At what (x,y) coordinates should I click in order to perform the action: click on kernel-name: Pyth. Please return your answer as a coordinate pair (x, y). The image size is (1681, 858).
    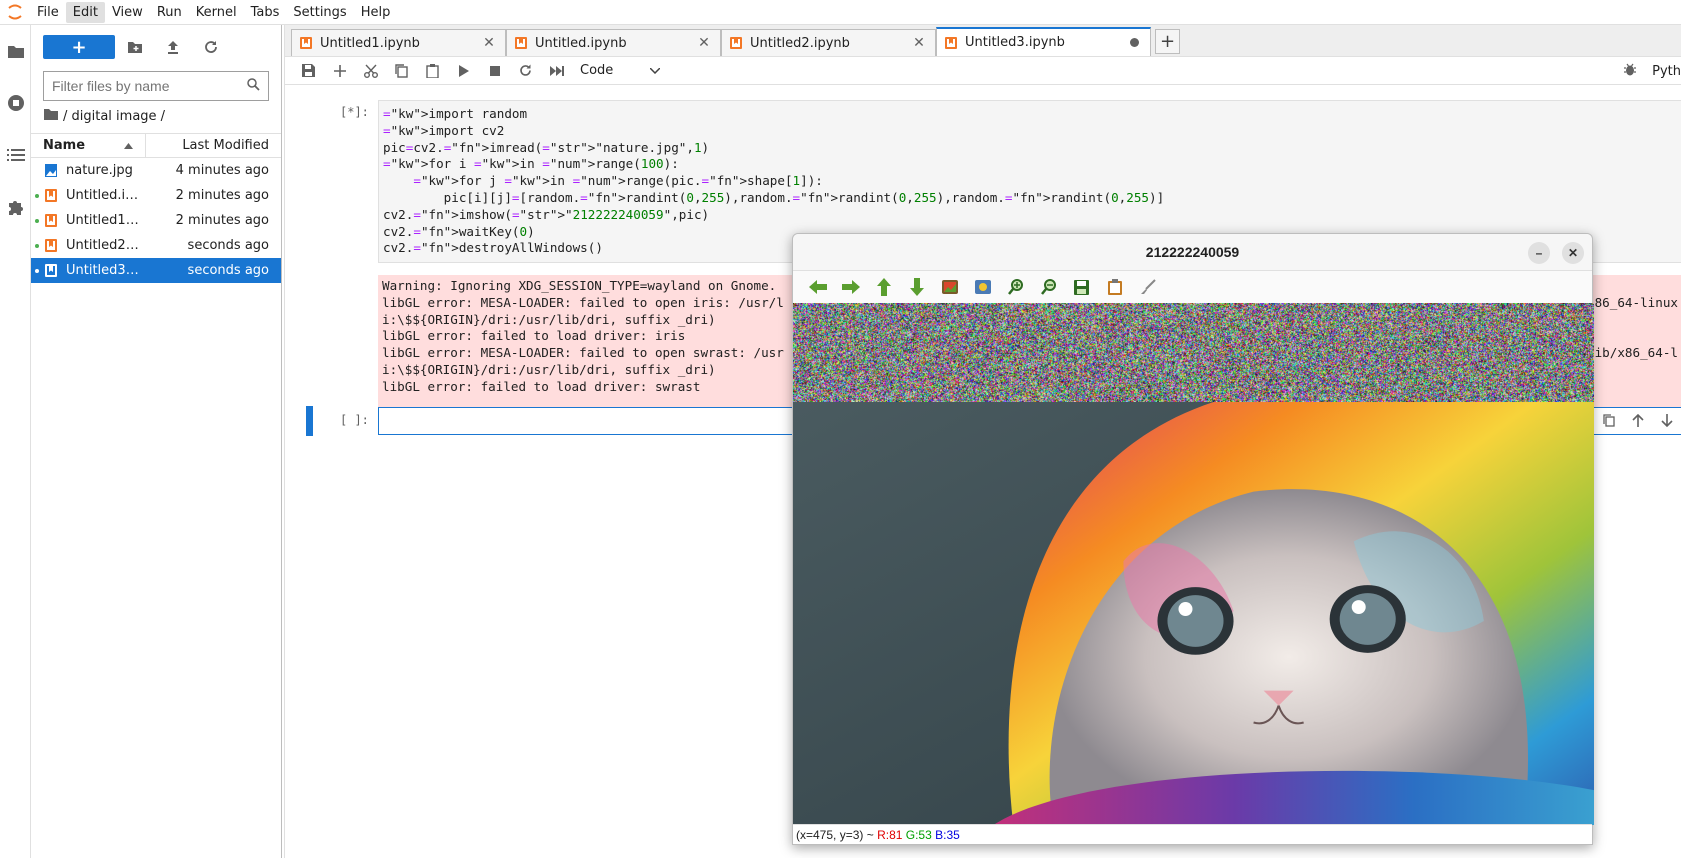
    Looking at the image, I should click on (1666, 71).